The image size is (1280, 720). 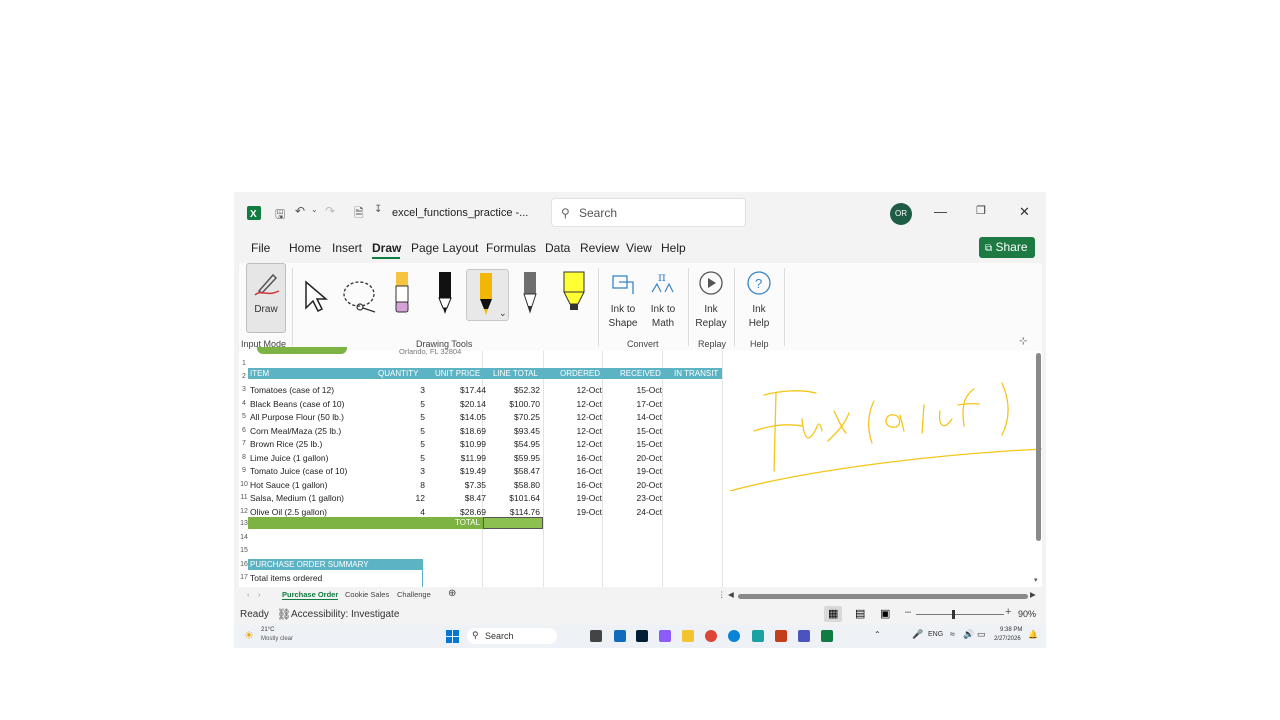 I want to click on table-cell-total: $54.95, so click(x=512, y=444).